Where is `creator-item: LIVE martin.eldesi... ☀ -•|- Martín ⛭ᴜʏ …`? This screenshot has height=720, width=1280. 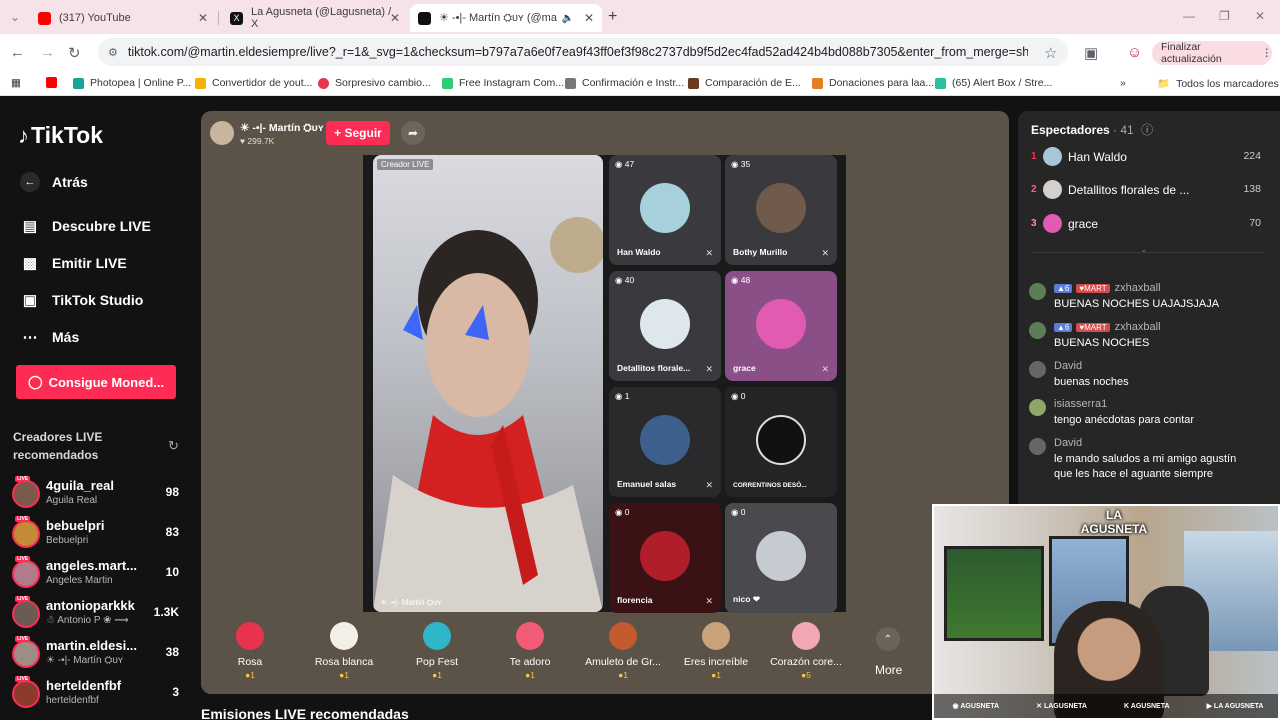 creator-item: LIVE martin.eldesi... ☀ -•|- Martín ⛭ᴜʏ … is located at coordinates (99, 655).